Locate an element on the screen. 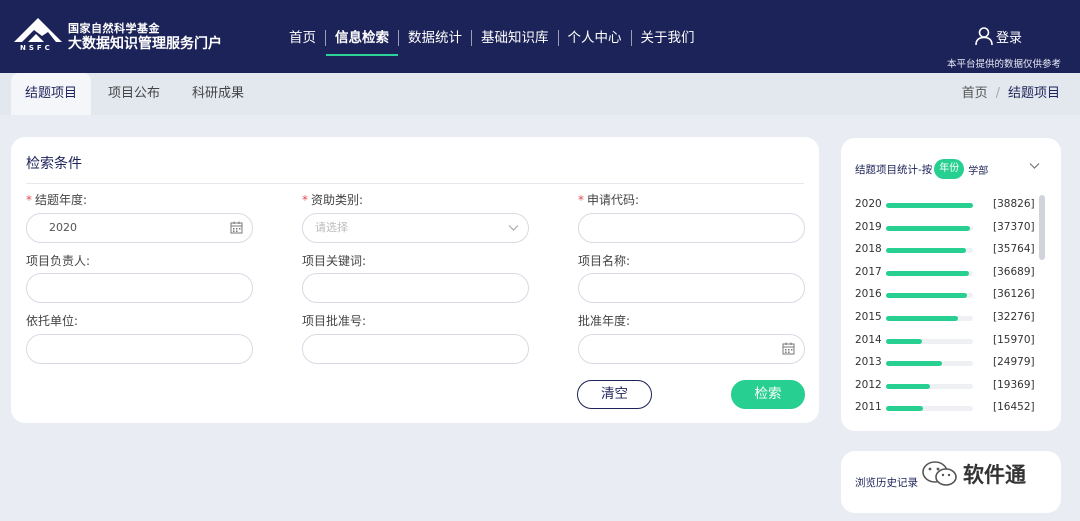  year-count: [38826] is located at coordinates (1014, 204).